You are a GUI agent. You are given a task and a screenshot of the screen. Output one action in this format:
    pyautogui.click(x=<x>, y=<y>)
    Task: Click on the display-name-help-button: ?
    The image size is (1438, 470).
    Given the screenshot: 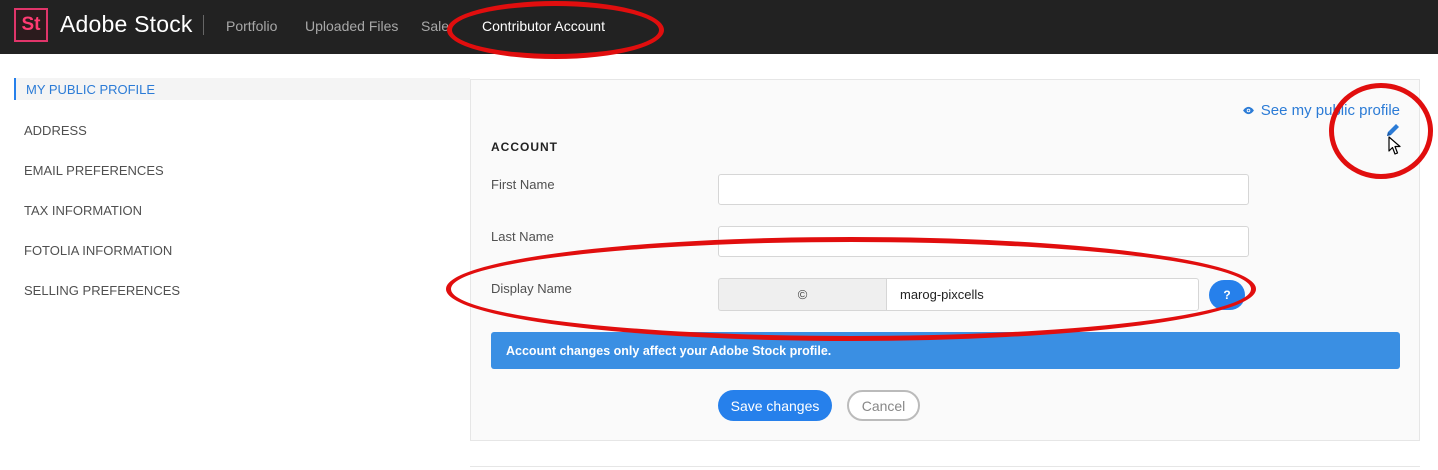 What is the action you would take?
    pyautogui.click(x=1227, y=295)
    